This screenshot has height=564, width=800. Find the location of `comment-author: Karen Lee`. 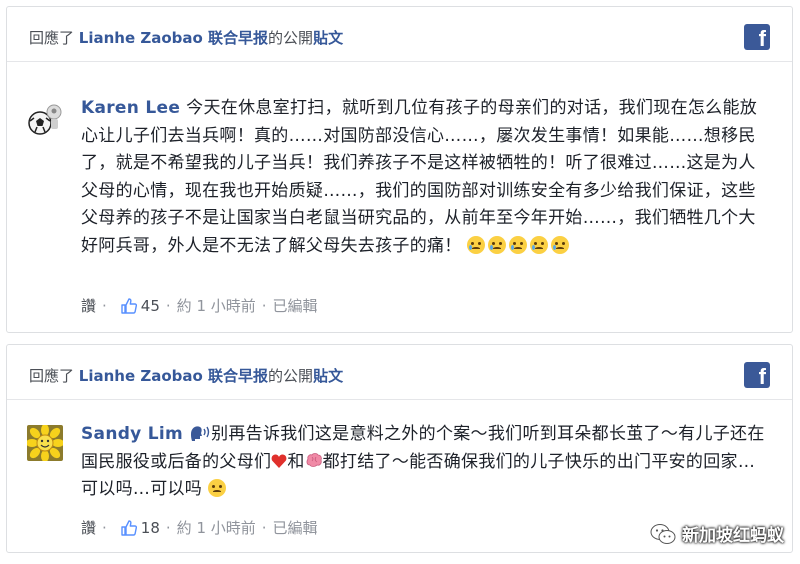

comment-author: Karen Lee is located at coordinates (130, 108).